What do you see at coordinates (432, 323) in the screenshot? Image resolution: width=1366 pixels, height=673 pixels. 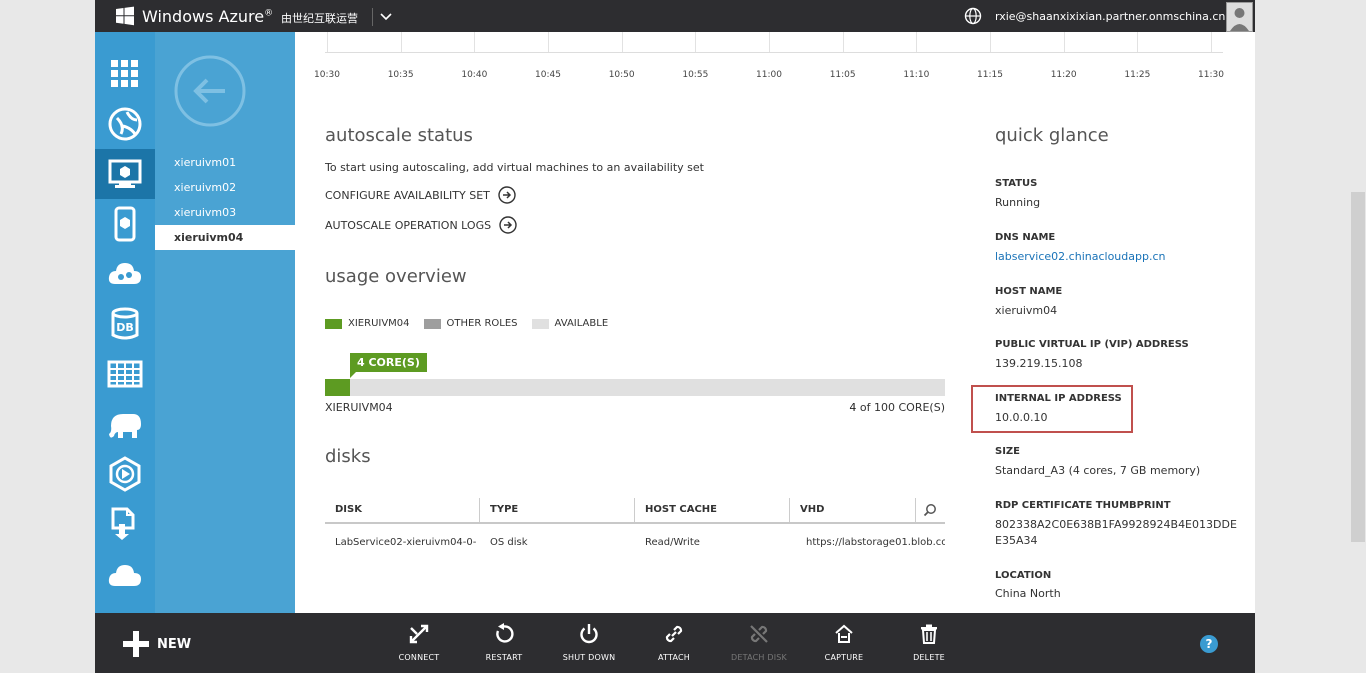 I see `legend-swatch-other` at bounding box center [432, 323].